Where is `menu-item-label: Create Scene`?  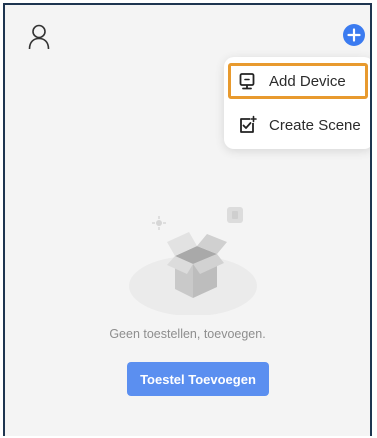 menu-item-label: Create Scene is located at coordinates (315, 125).